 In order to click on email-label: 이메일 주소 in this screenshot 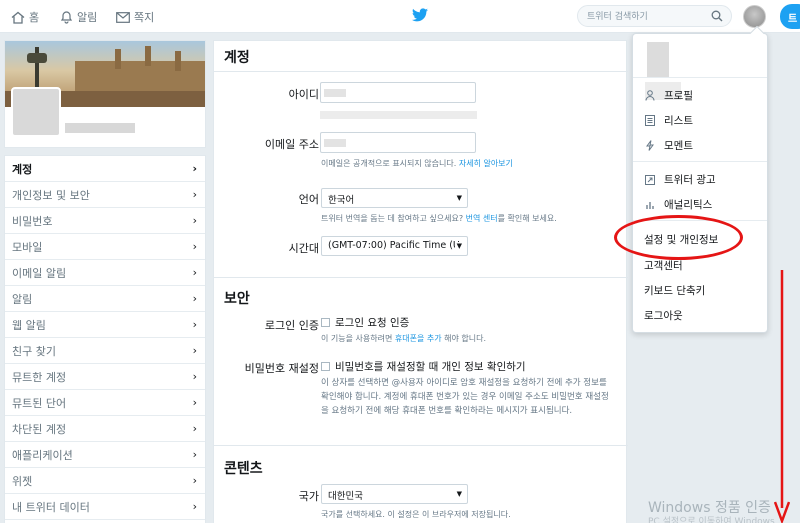, I will do `click(291, 144)`.